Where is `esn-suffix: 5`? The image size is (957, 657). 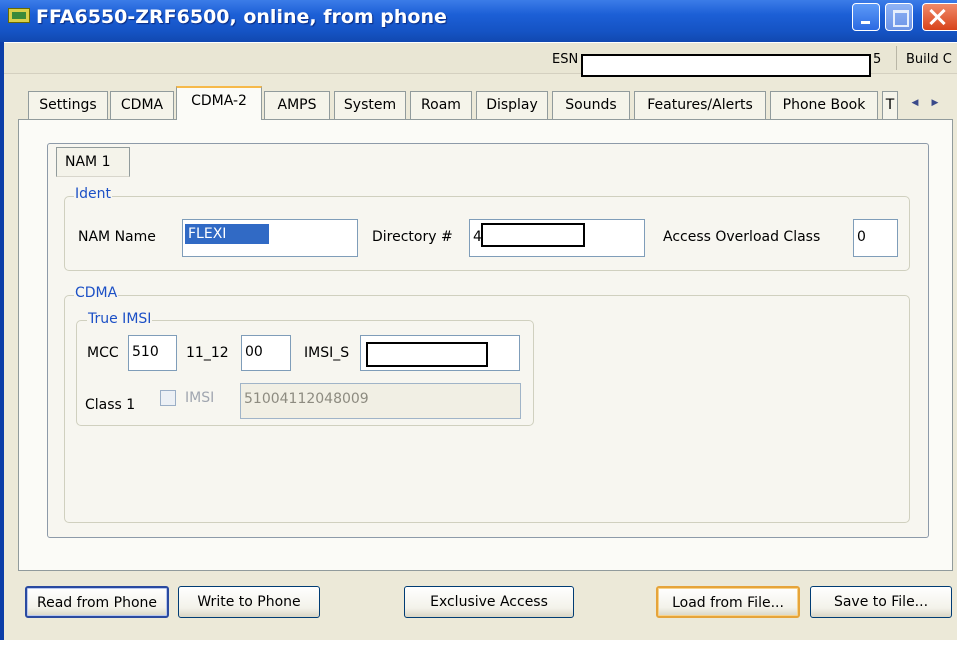 esn-suffix: 5 is located at coordinates (877, 59).